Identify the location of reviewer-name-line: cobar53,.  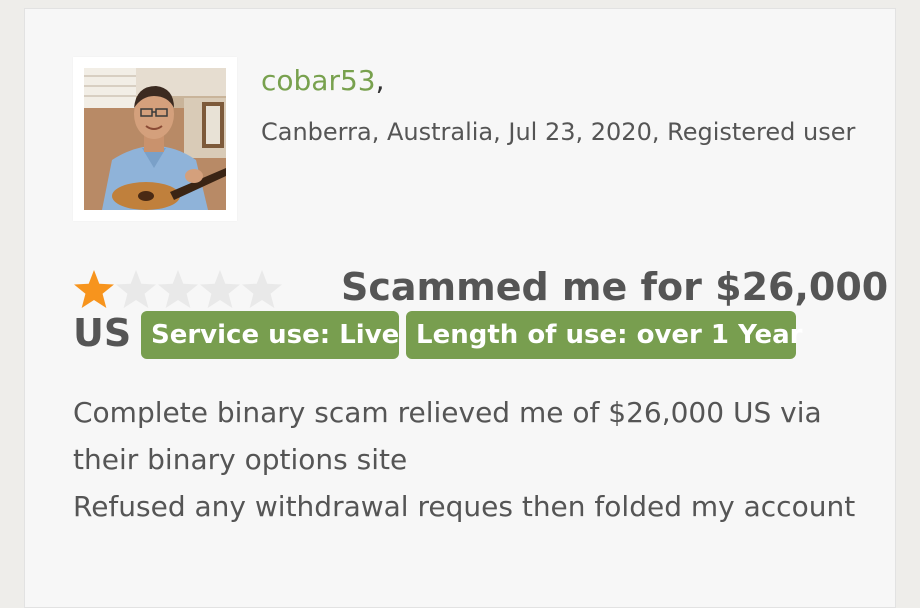
(323, 81).